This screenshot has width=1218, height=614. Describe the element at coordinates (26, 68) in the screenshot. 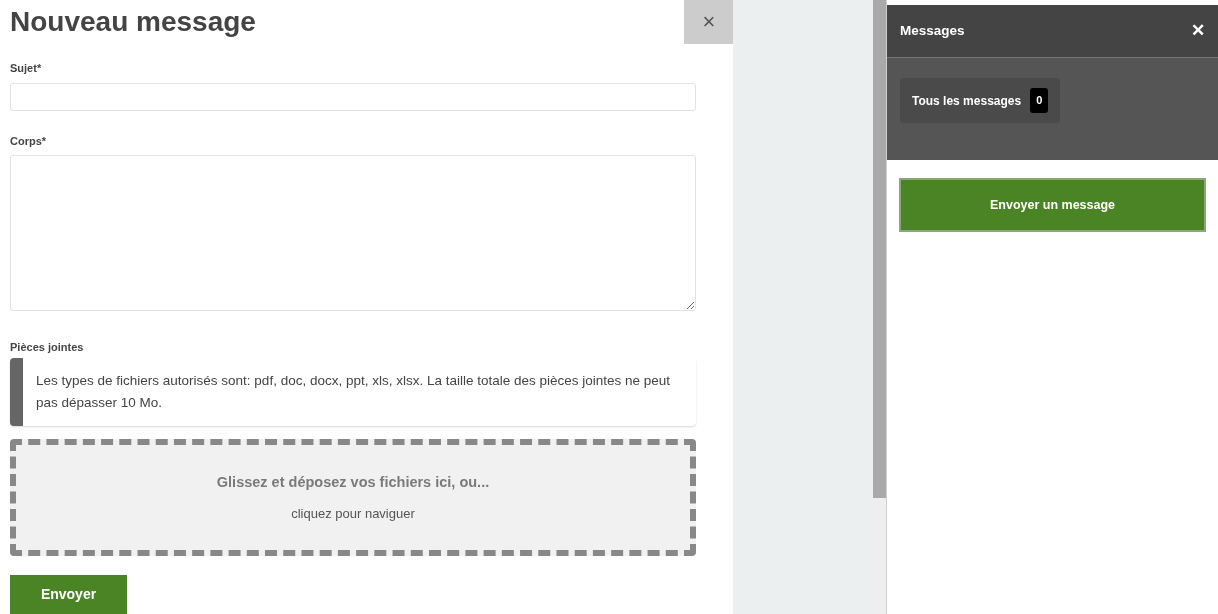

I see `field-label: Sujet*` at that location.